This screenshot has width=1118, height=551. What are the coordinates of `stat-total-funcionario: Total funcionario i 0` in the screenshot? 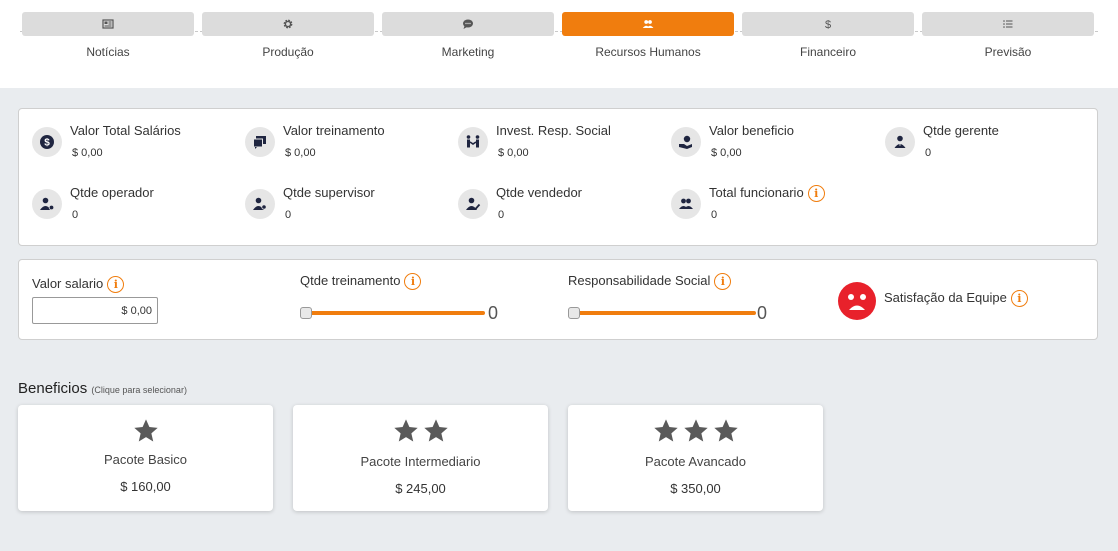 It's located at (771, 205).